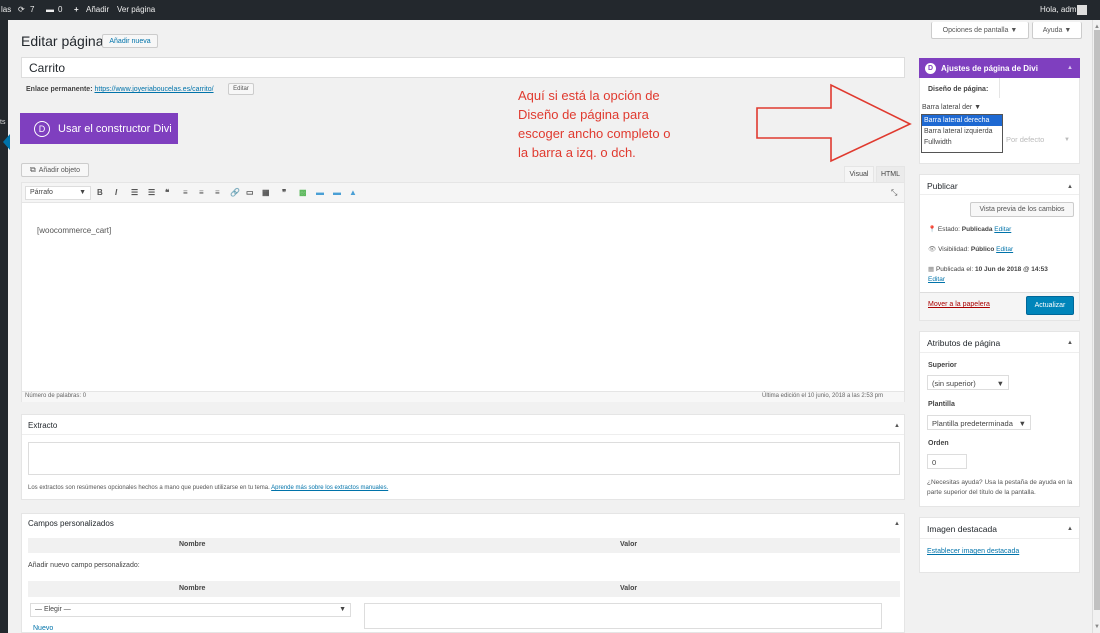  What do you see at coordinates (951, 107) in the screenshot?
I see `layout-select: Barra lateral der ▼` at bounding box center [951, 107].